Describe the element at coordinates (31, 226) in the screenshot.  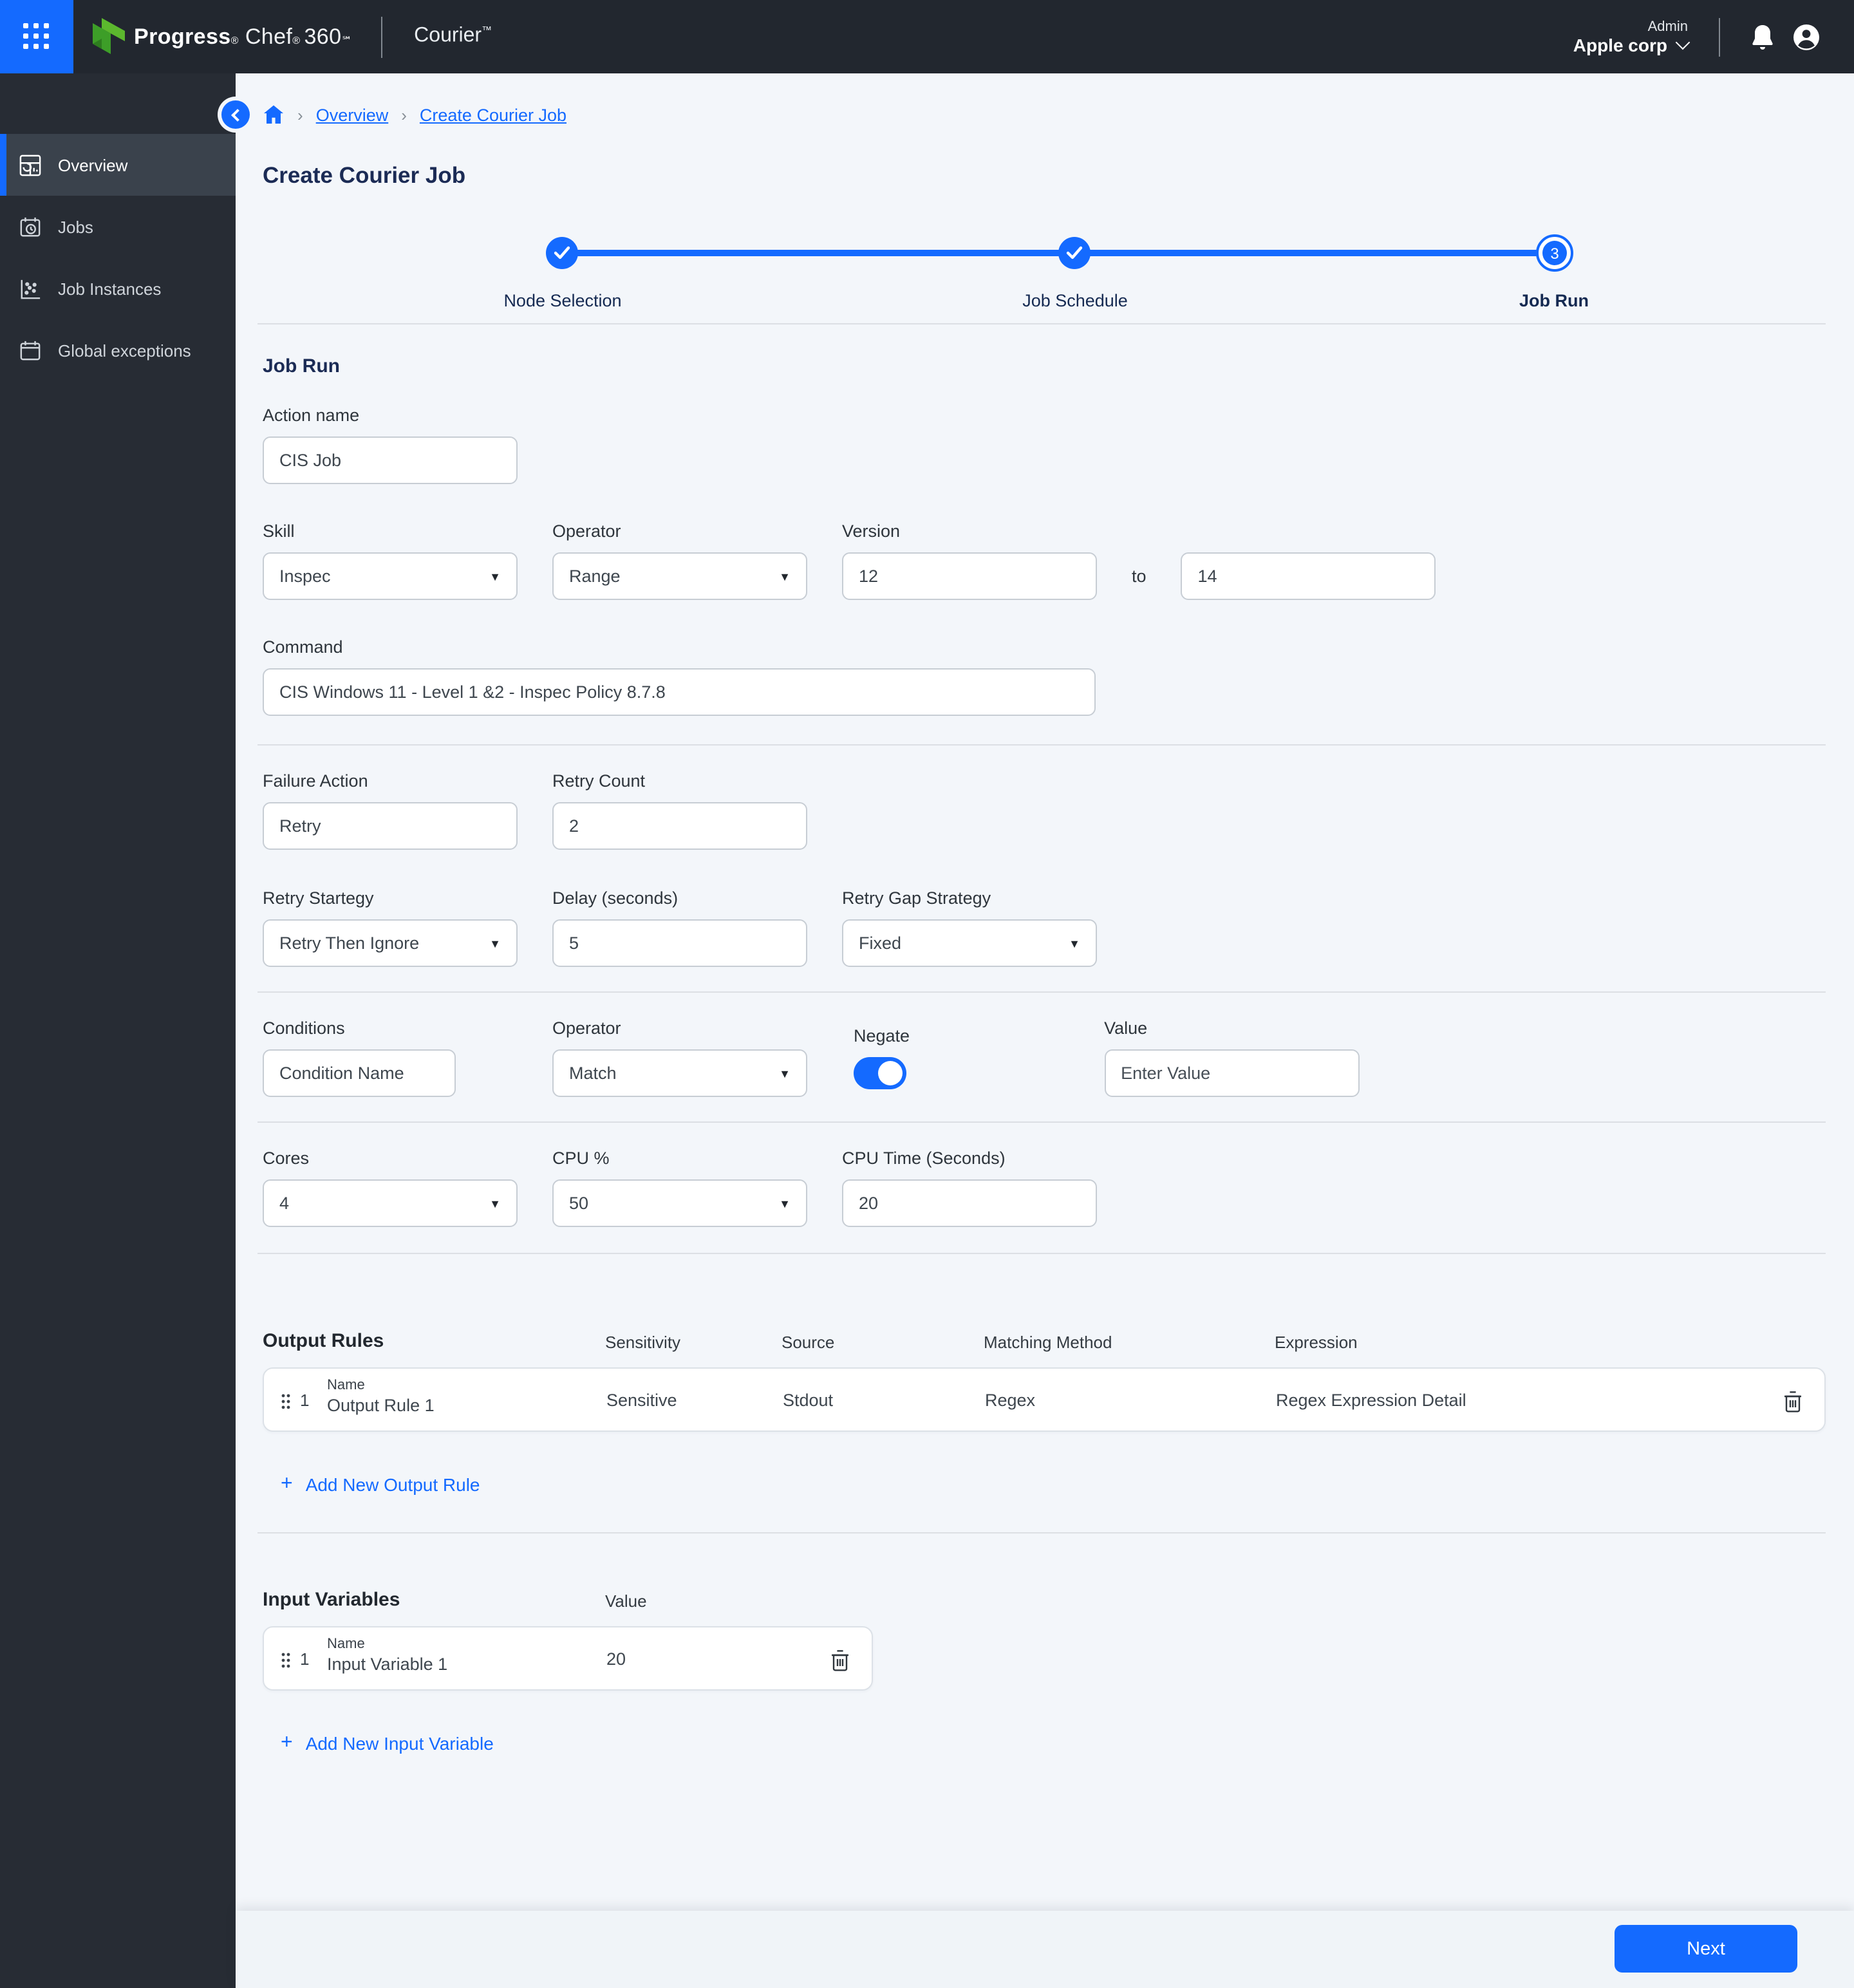
I see `calendar-clock-icon` at that location.